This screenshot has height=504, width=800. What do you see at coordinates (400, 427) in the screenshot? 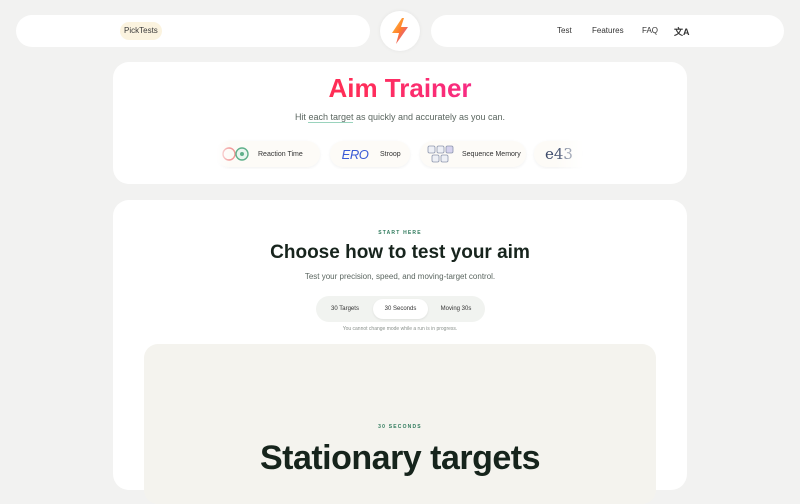
I see `panel-eyebrow: 30 SECONDS` at bounding box center [400, 427].